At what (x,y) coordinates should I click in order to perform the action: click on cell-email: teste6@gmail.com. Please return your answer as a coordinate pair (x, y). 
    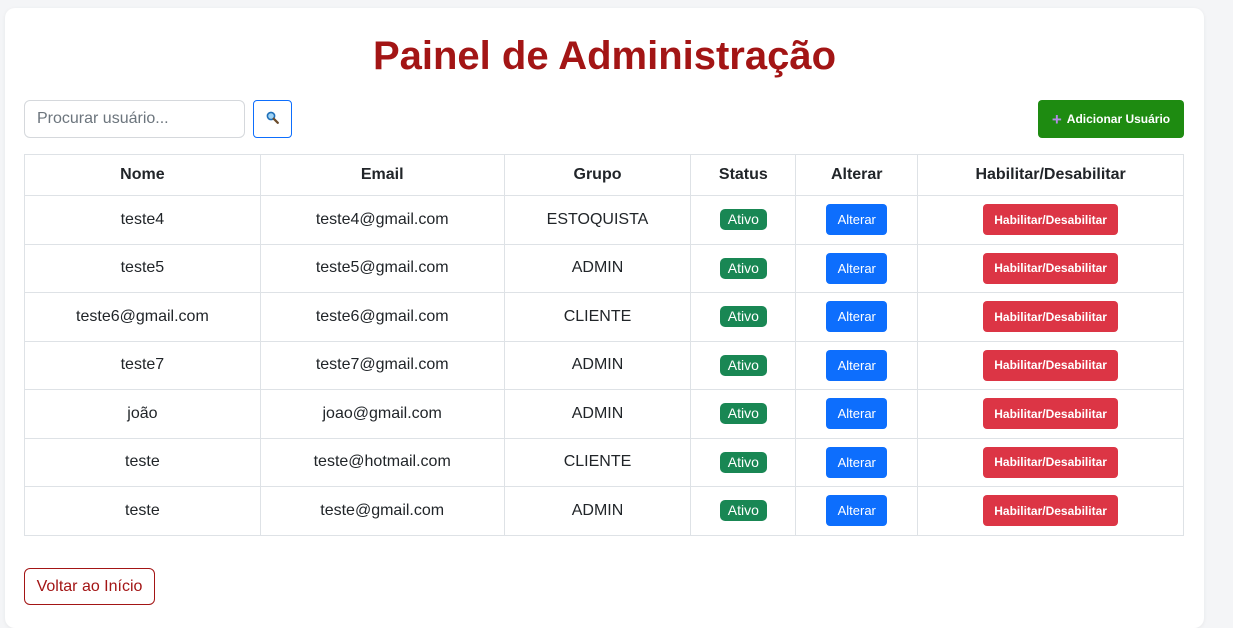
    Looking at the image, I should click on (382, 317).